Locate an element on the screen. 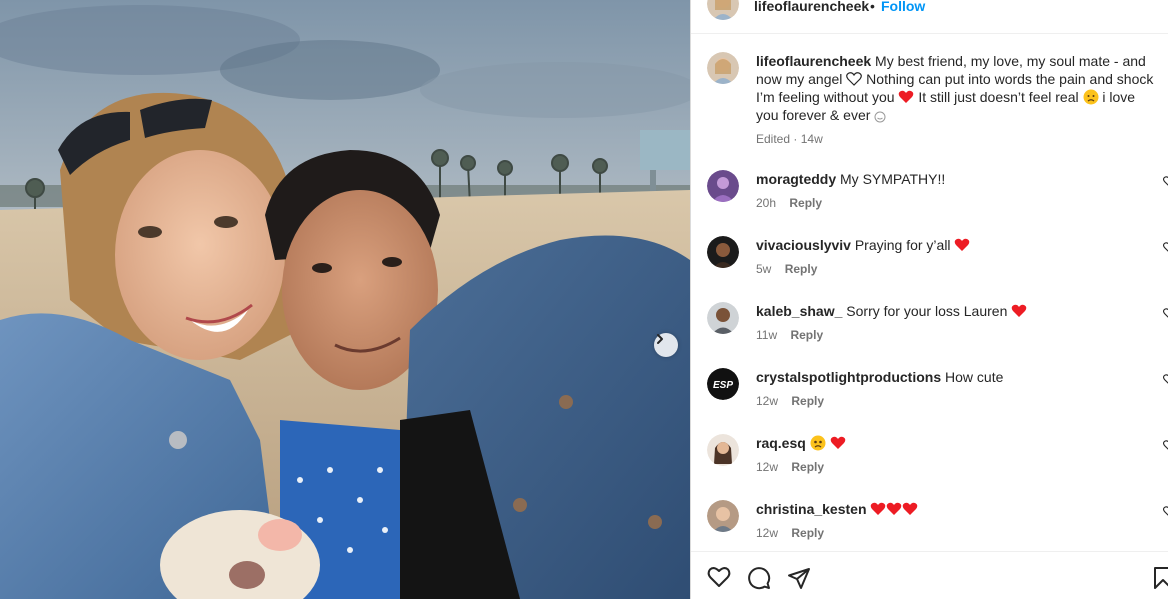  comment-meta: 20h Reply is located at coordinates (789, 203).